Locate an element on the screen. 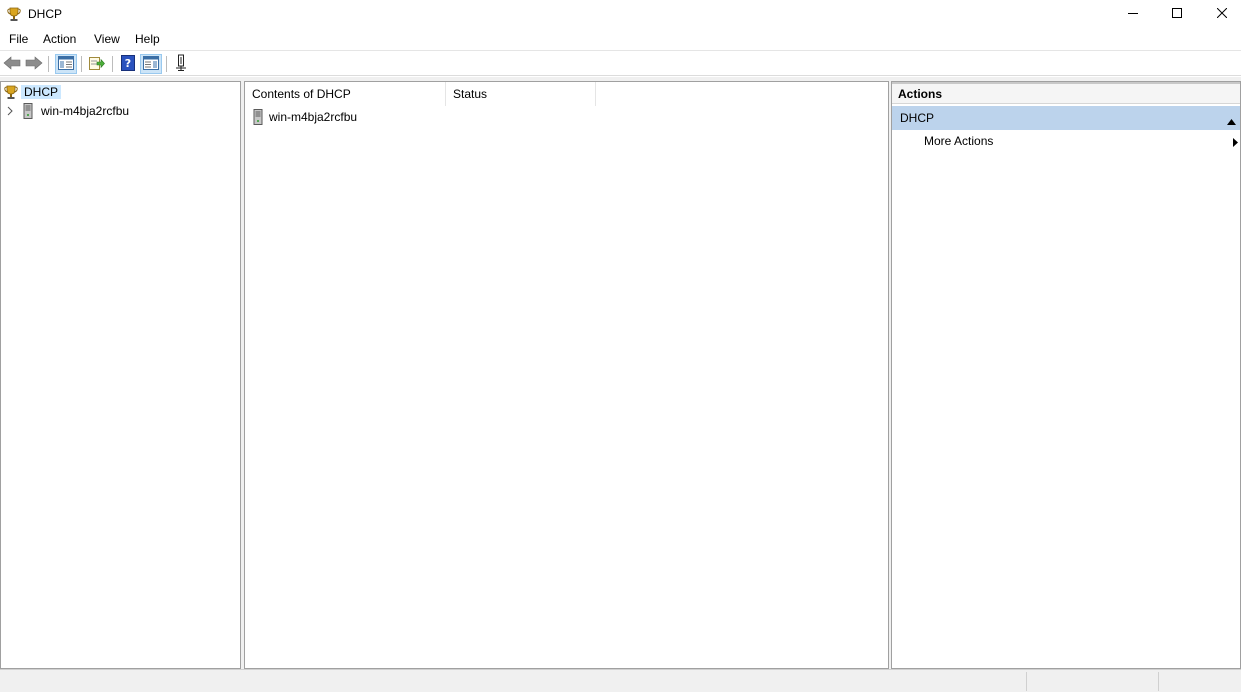 This screenshot has width=1241, height=692. menu-help: Help is located at coordinates (147, 39).